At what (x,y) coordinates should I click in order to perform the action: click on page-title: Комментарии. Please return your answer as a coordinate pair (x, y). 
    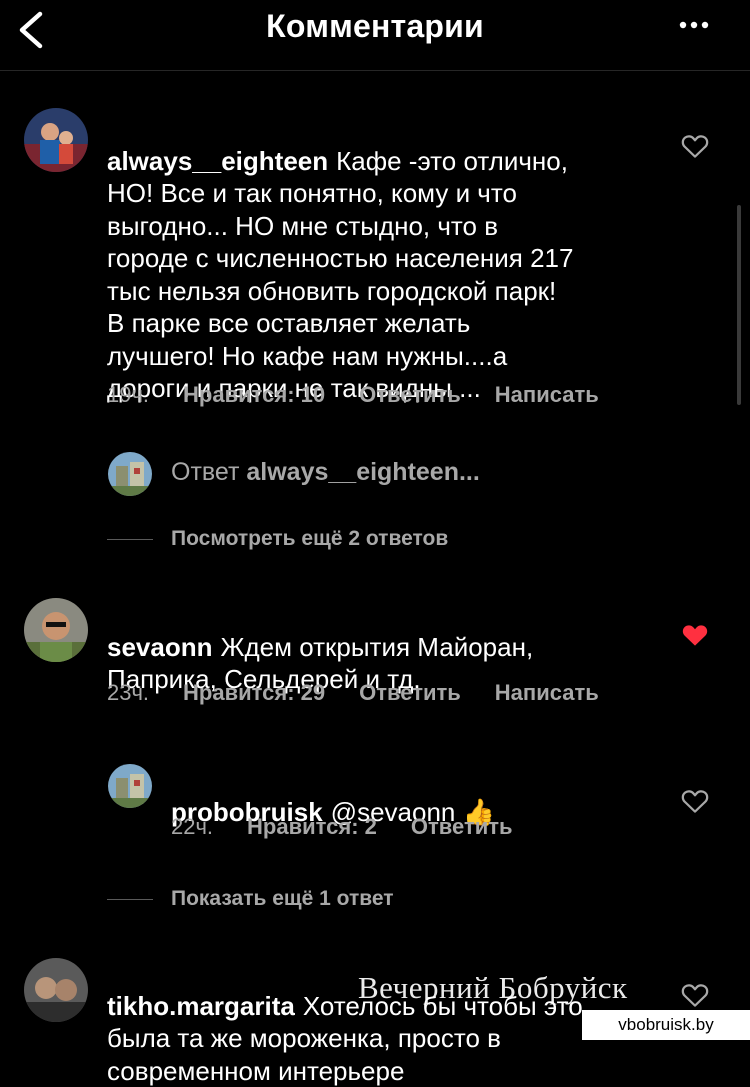
    Looking at the image, I should click on (375, 26).